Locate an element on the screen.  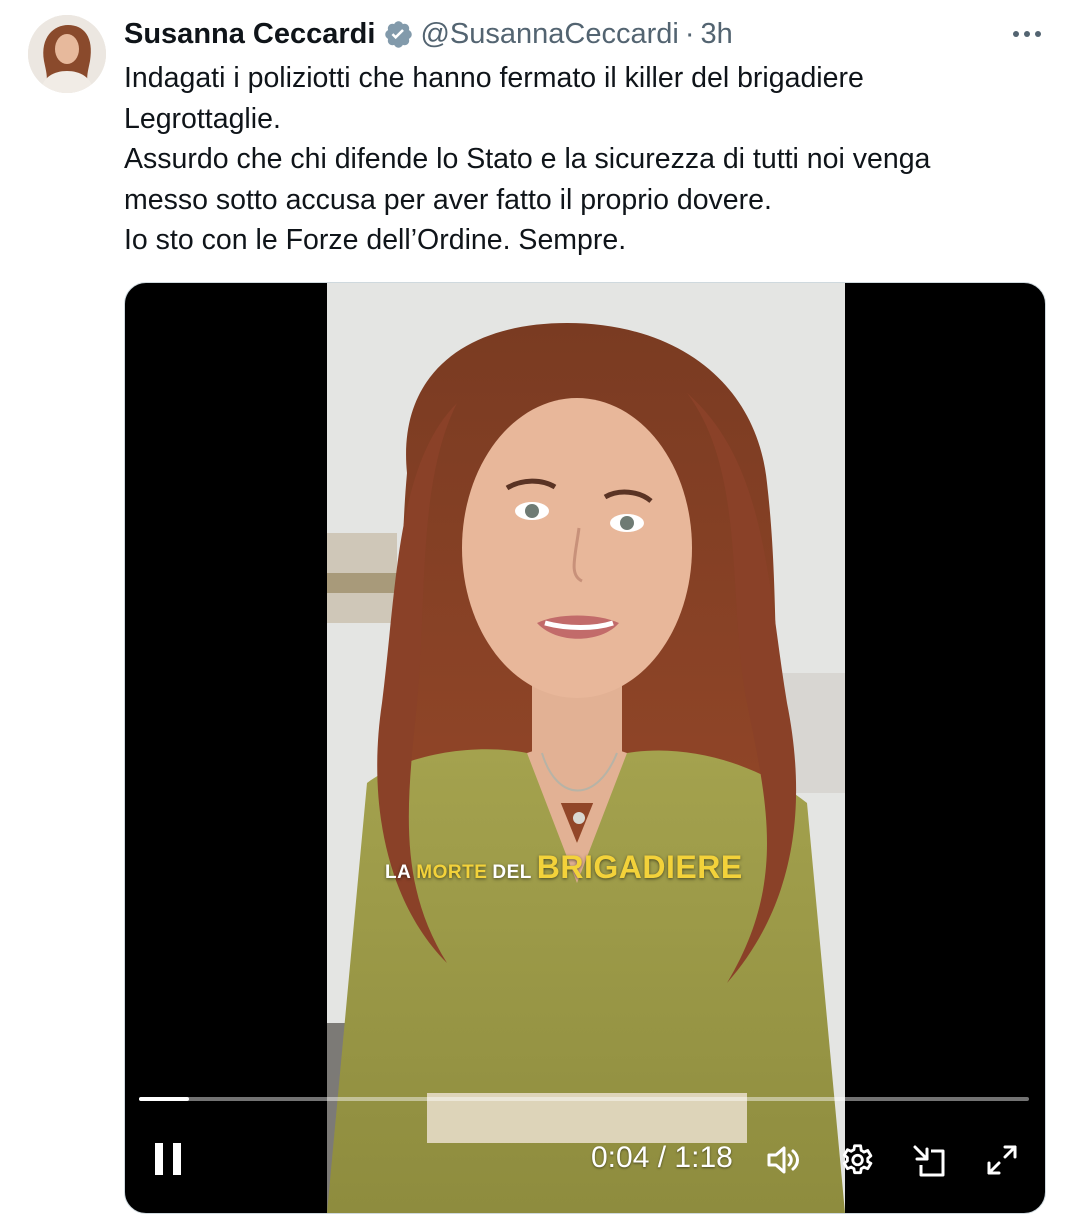
verified-badge-icon is located at coordinates (398, 34).